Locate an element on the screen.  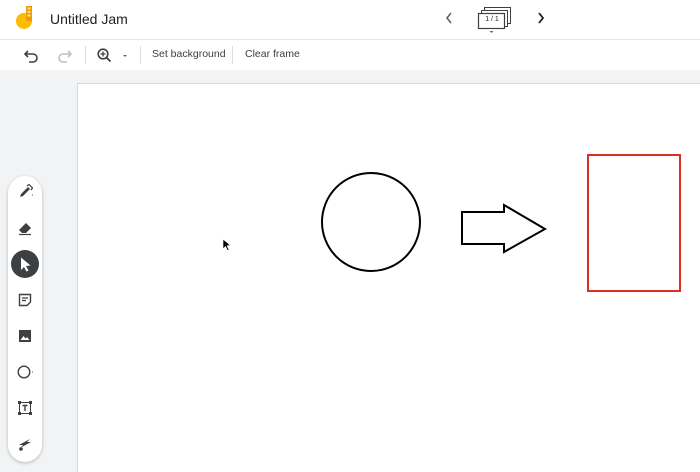
tool-palette is located at coordinates (25, 319).